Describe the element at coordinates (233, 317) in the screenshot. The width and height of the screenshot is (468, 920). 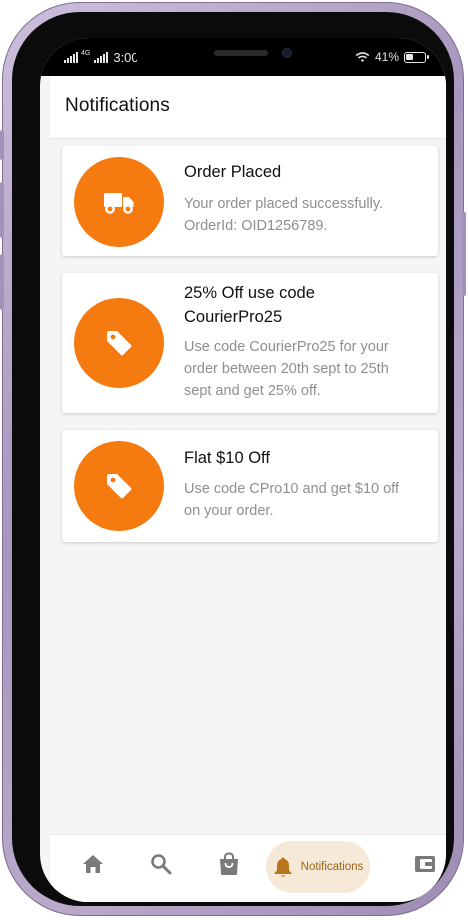
I see `notification-title-line: CourierPro25` at that location.